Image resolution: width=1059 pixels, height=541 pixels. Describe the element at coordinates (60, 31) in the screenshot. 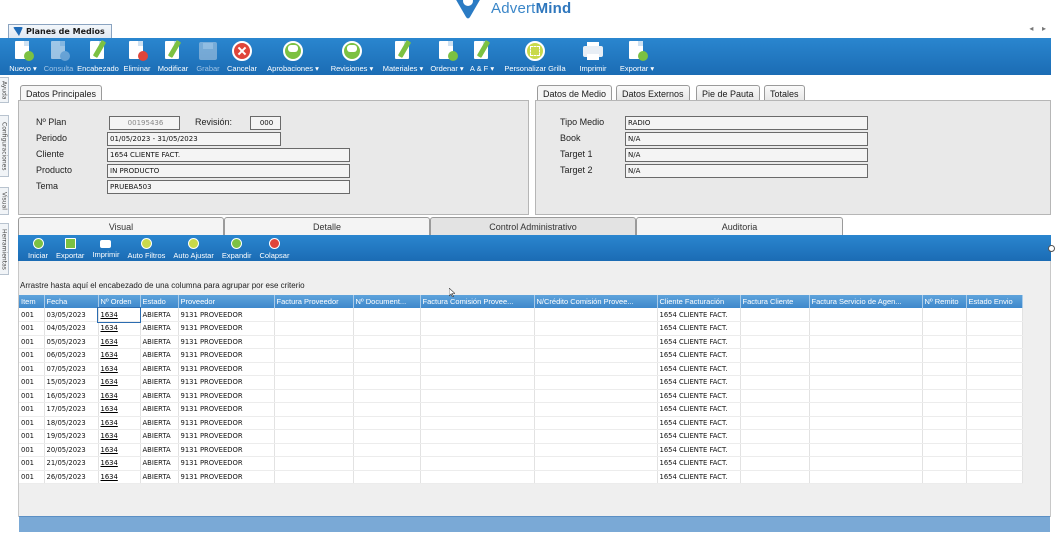

I see `tab-planes-de-medios: Planes de Medios` at that location.